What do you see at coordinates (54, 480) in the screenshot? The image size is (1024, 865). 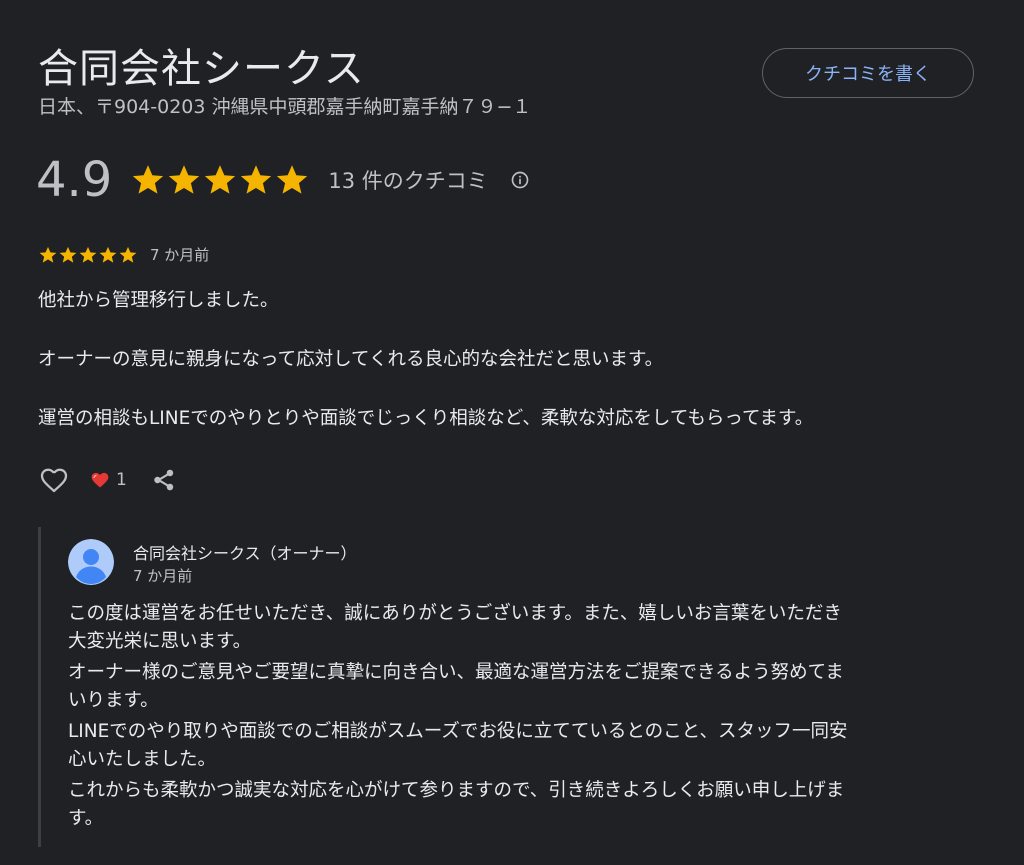 I see `heart-outline-icon` at bounding box center [54, 480].